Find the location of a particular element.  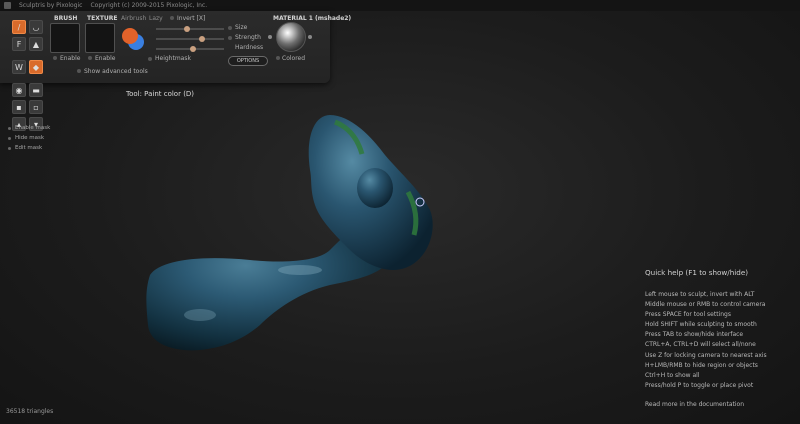

strength-slider is located at coordinates (190, 39).